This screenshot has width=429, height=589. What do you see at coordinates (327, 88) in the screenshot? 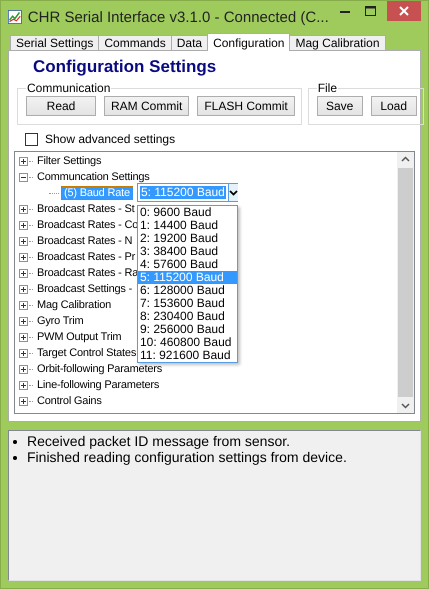
I see `group-title: File` at bounding box center [327, 88].